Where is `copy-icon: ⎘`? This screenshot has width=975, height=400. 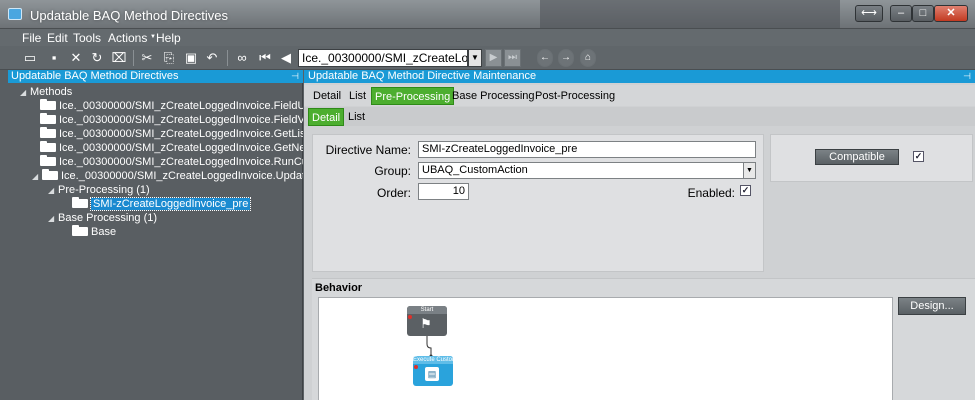 copy-icon: ⎘ is located at coordinates (169, 58).